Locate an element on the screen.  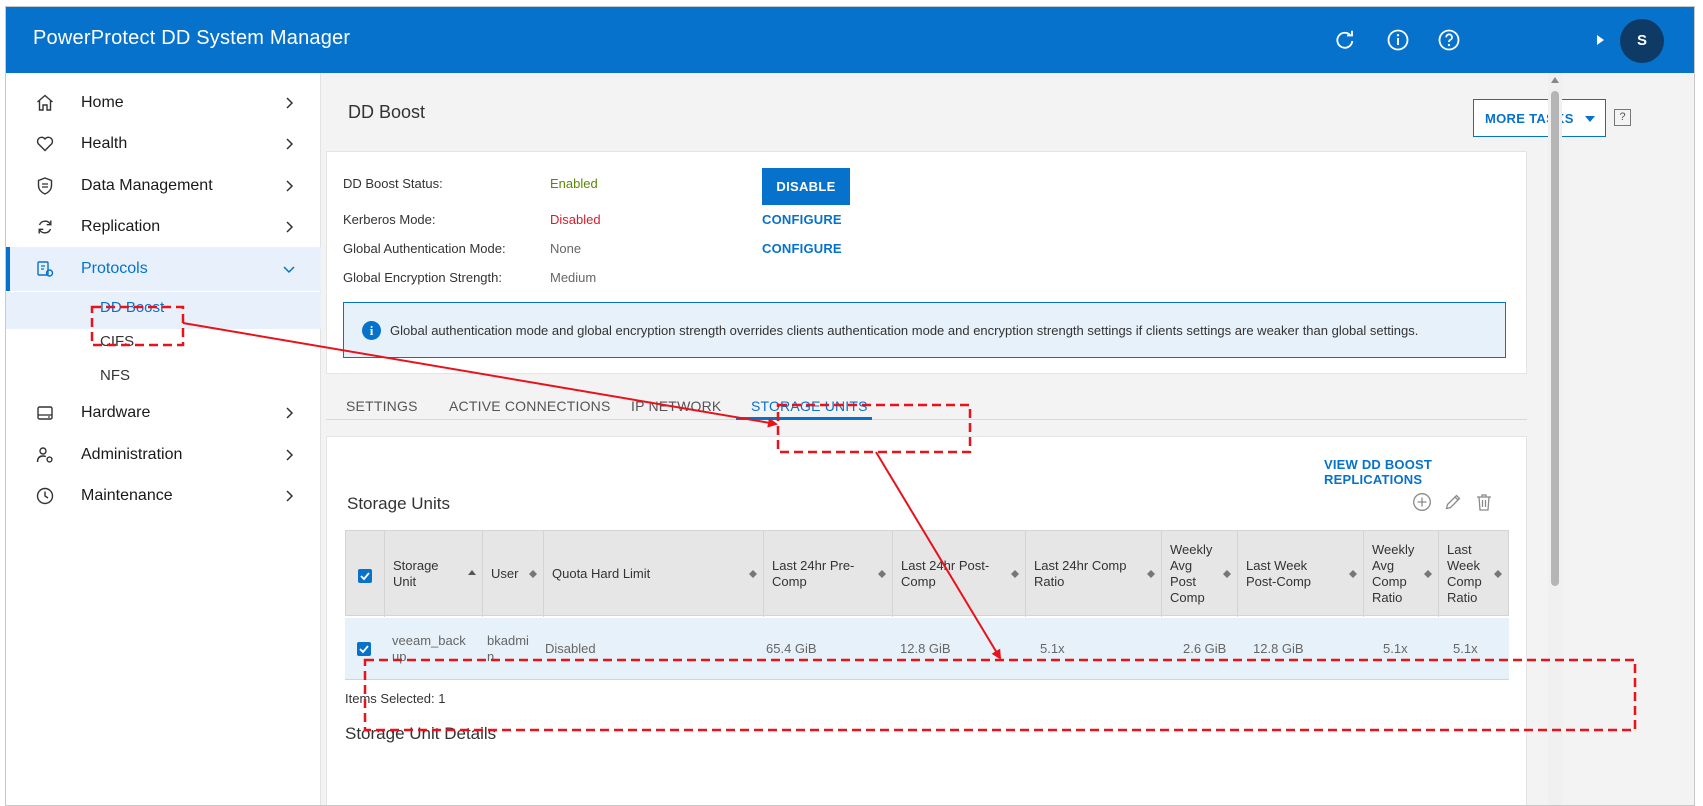
delete-trash-icon is located at coordinates (1484, 502).